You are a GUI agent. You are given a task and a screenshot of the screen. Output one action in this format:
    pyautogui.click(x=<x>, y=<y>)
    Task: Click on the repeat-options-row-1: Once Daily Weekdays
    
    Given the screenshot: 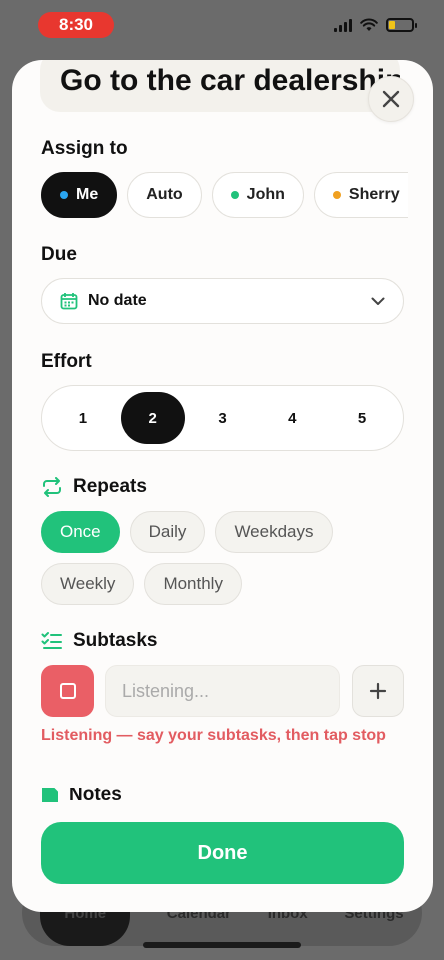 What is the action you would take?
    pyautogui.click(x=187, y=532)
    